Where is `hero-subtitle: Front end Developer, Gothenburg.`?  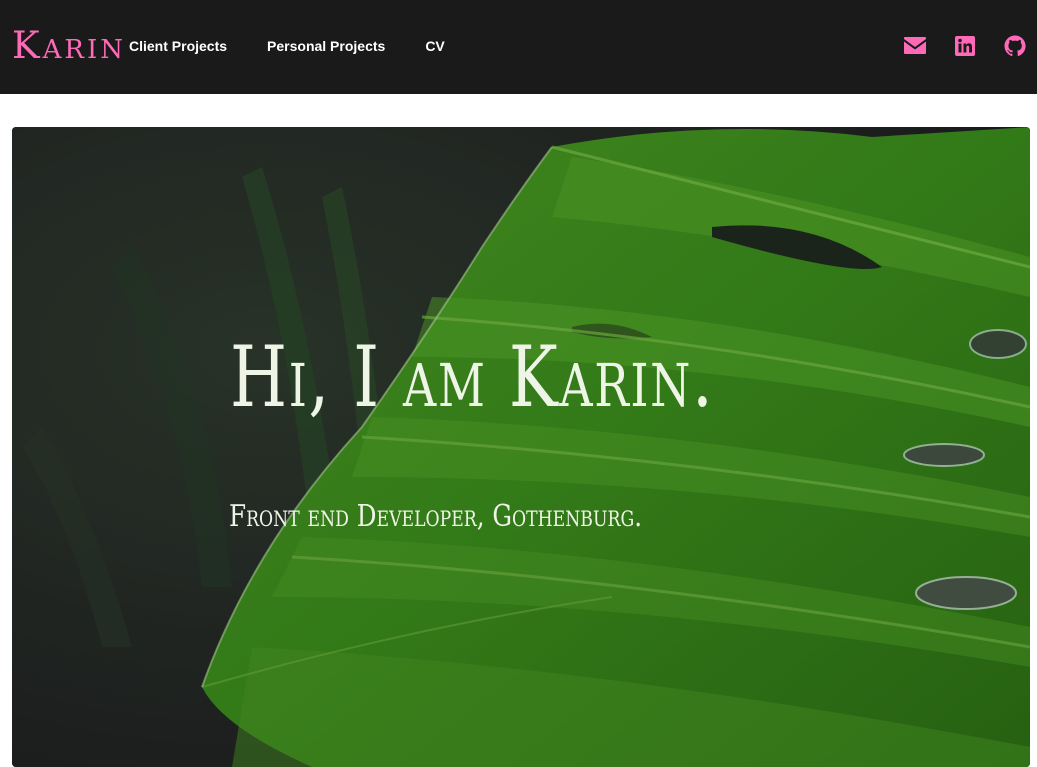 hero-subtitle: Front end Developer, Gothenburg. is located at coordinates (436, 516).